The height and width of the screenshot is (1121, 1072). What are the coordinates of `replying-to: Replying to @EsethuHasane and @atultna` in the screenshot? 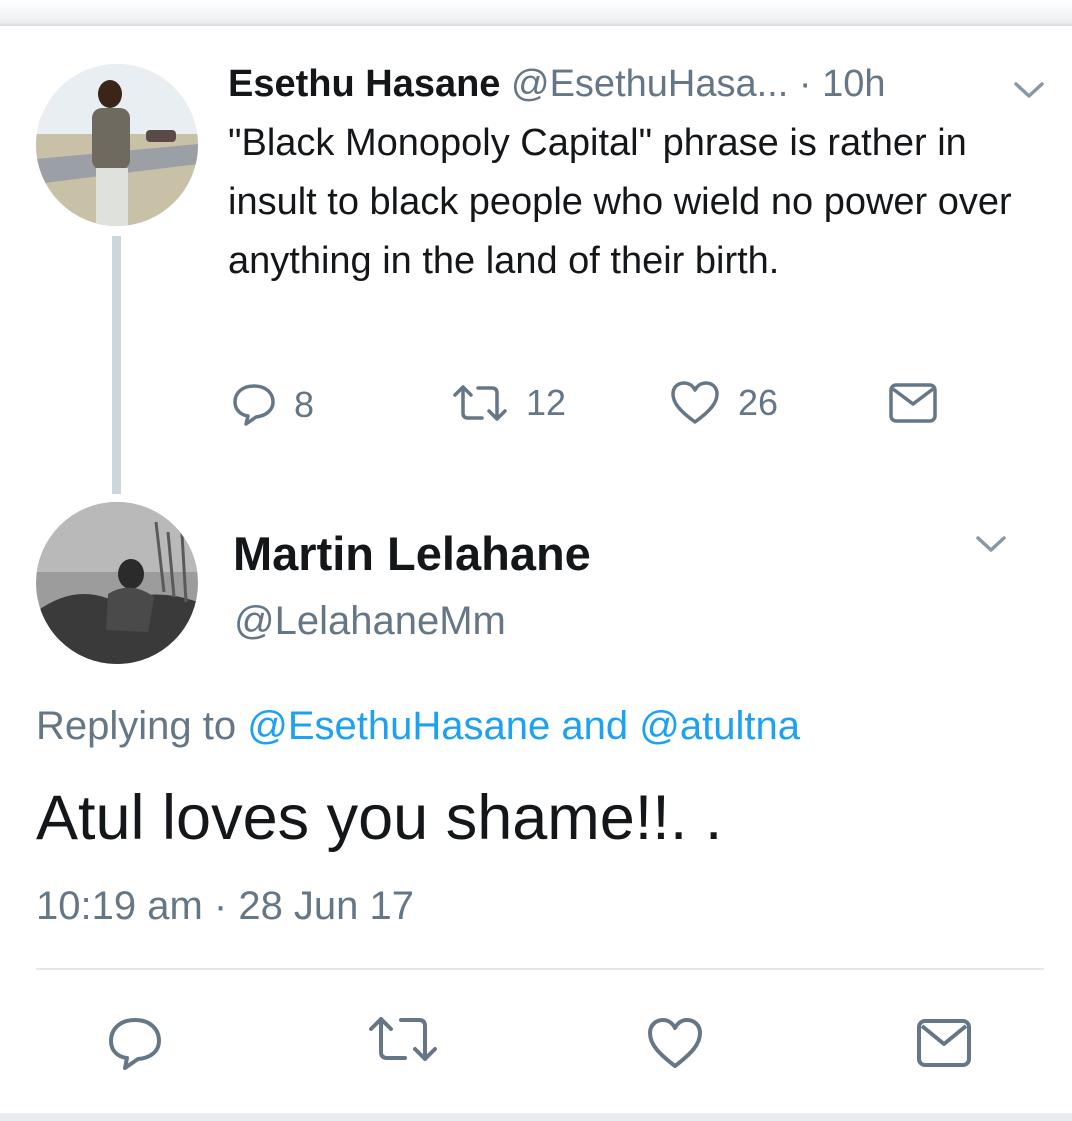 It's located at (418, 726).